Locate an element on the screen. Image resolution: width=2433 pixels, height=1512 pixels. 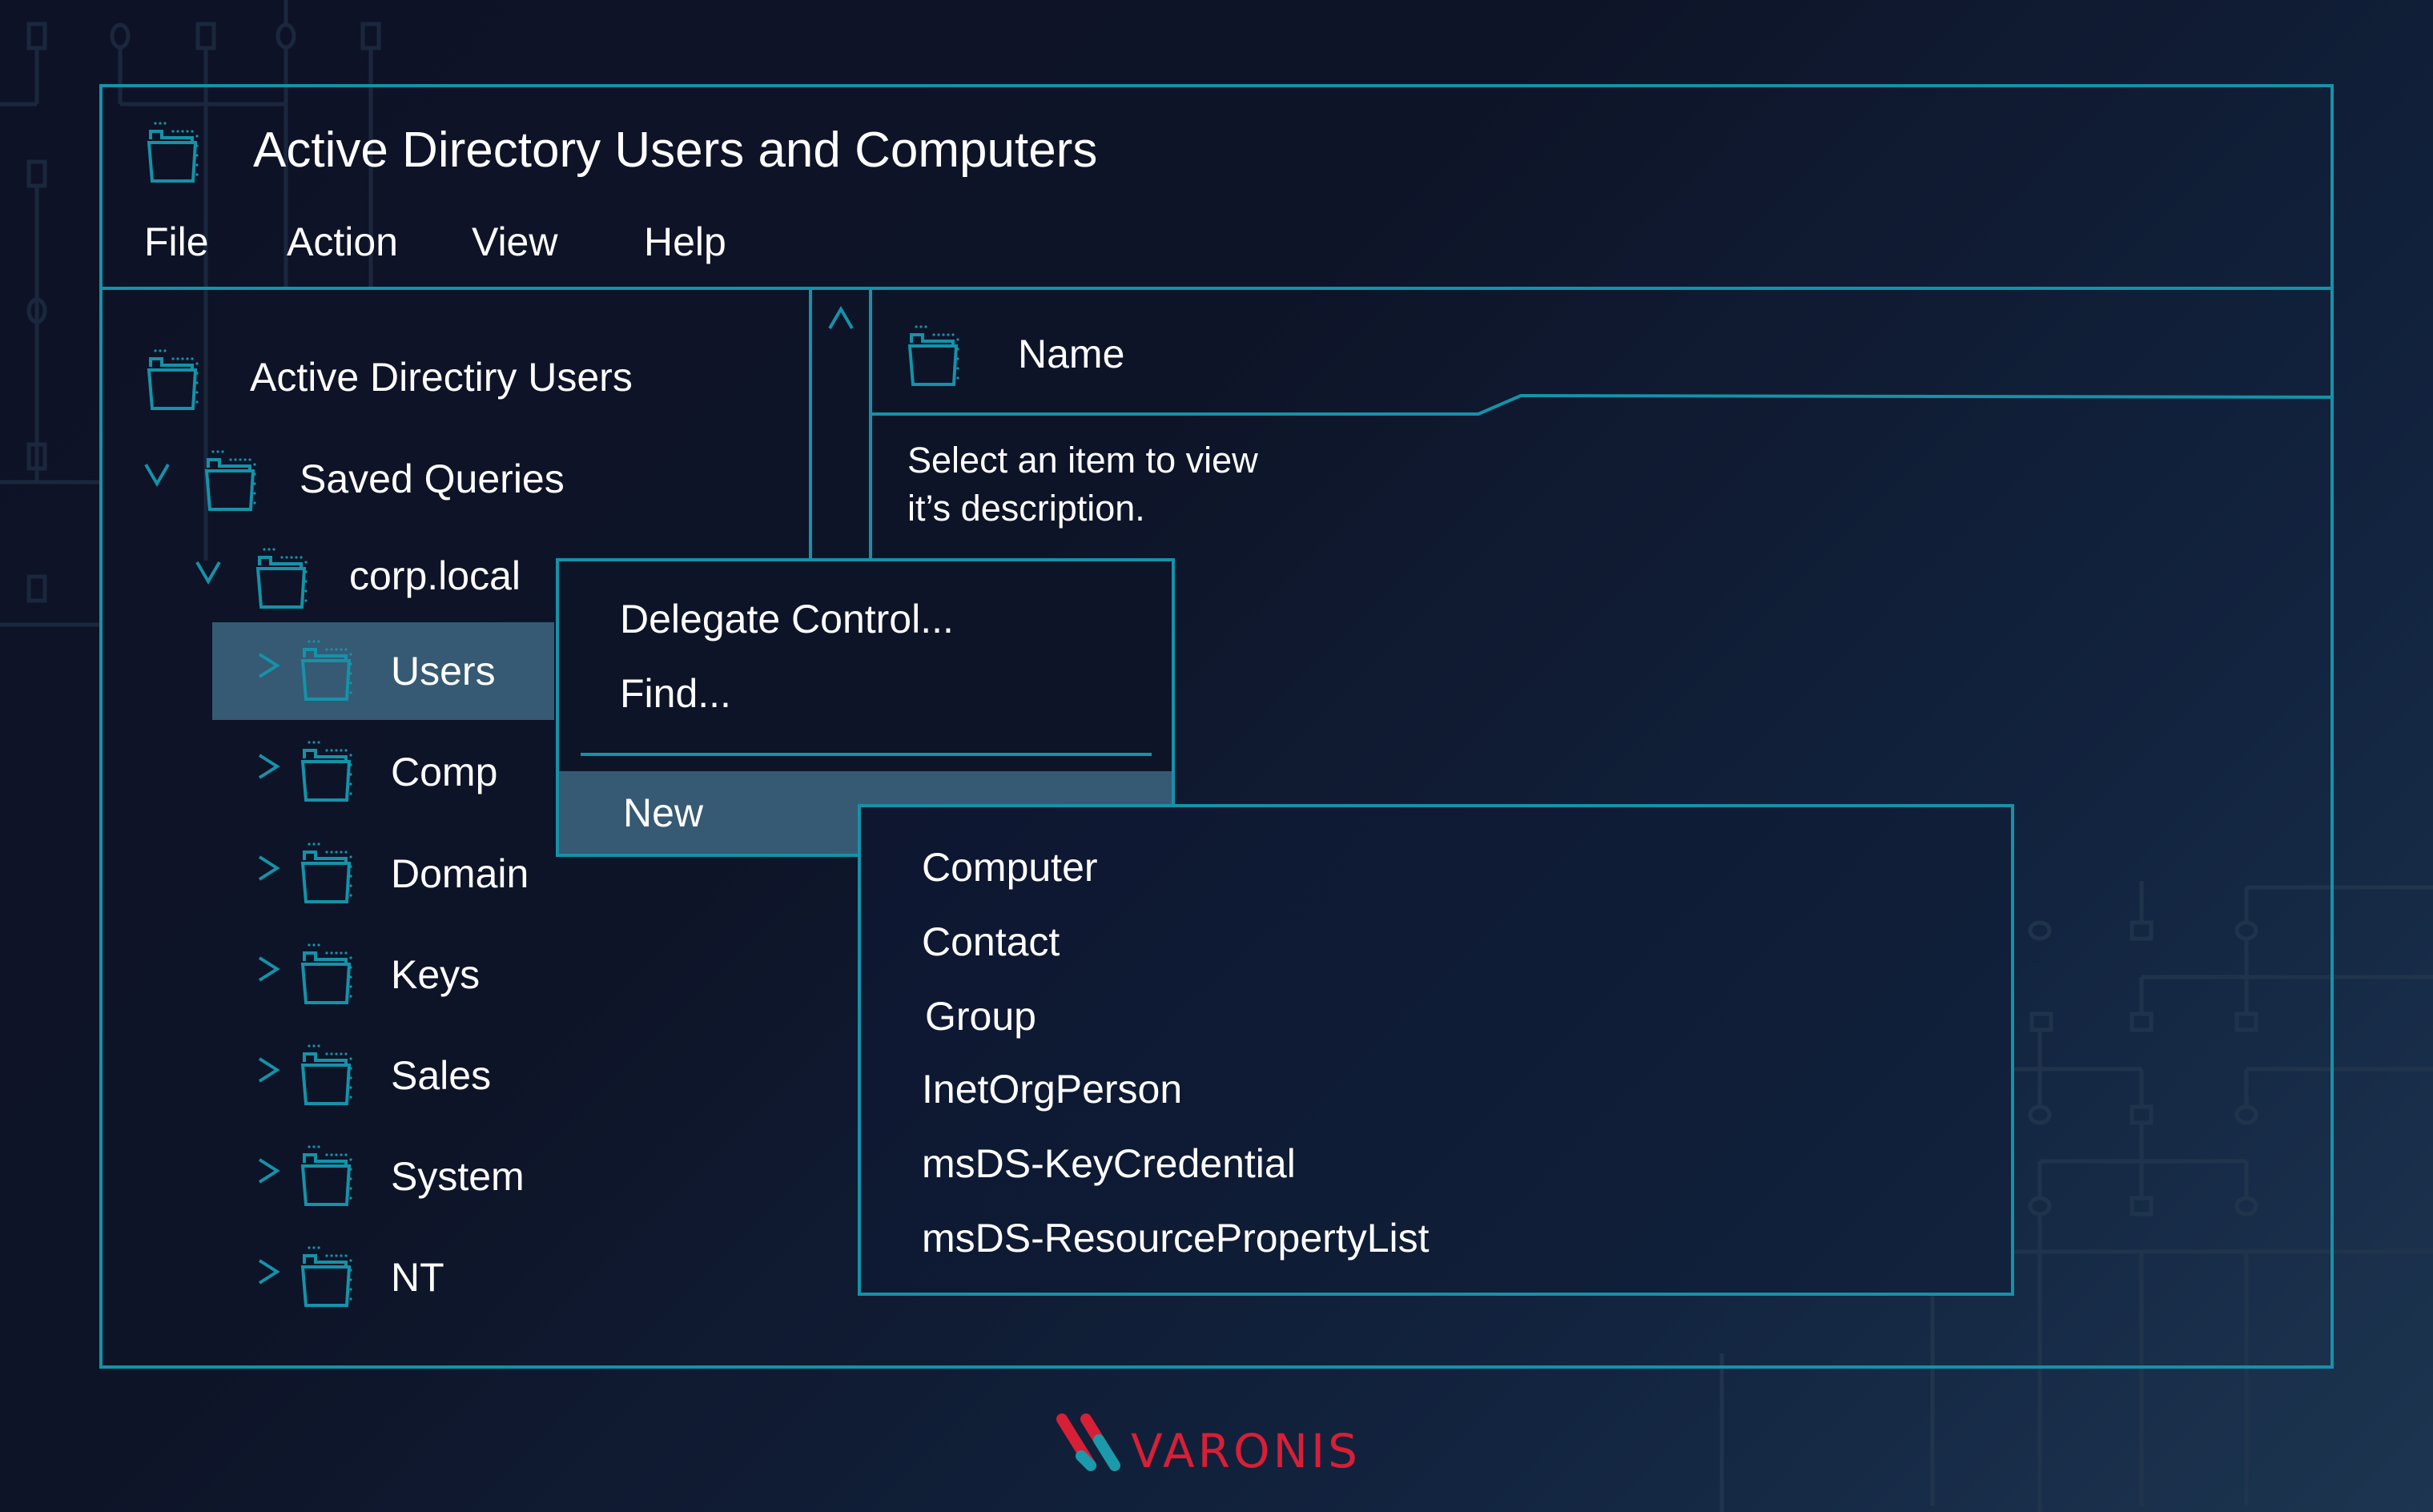
tree-item-label: Comp is located at coordinates (444, 772).